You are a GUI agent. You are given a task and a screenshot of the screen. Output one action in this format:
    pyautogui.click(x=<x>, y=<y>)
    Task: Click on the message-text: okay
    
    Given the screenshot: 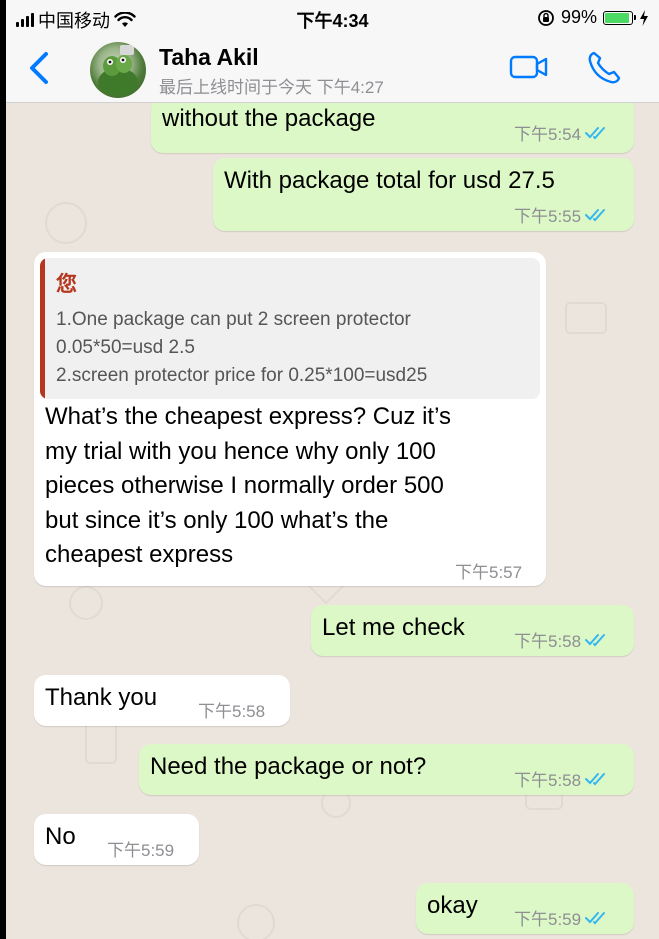 What is the action you would take?
    pyautogui.click(x=452, y=905)
    